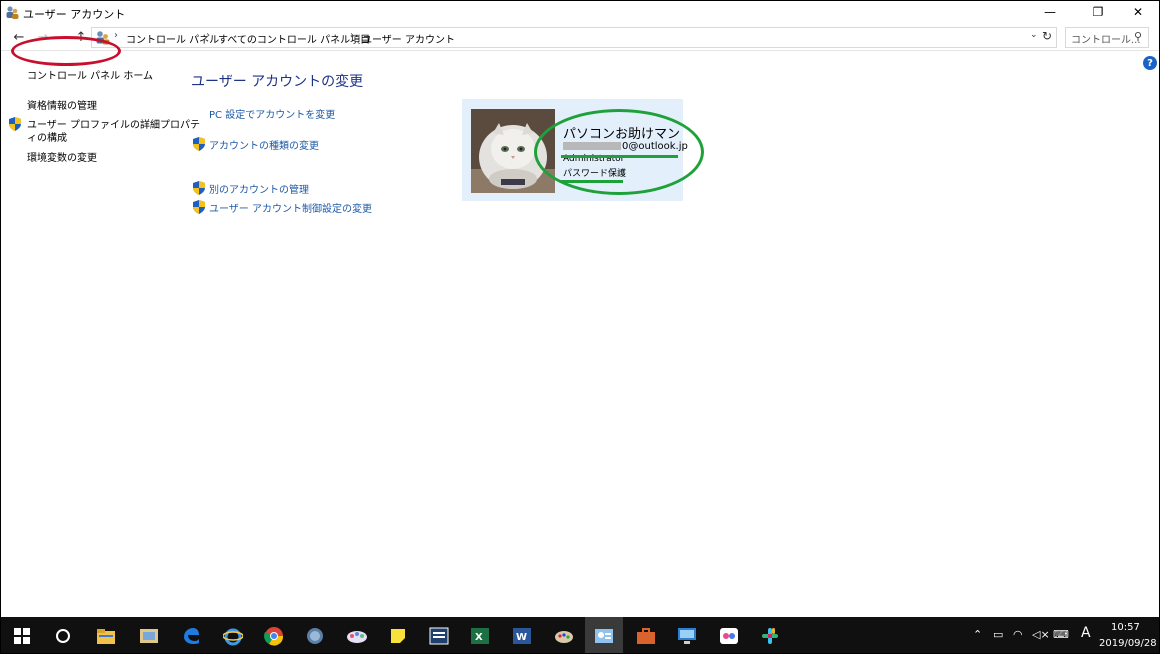 The height and width of the screenshot is (654, 1160). I want to click on internet-explorer-icon, so click(233, 636).